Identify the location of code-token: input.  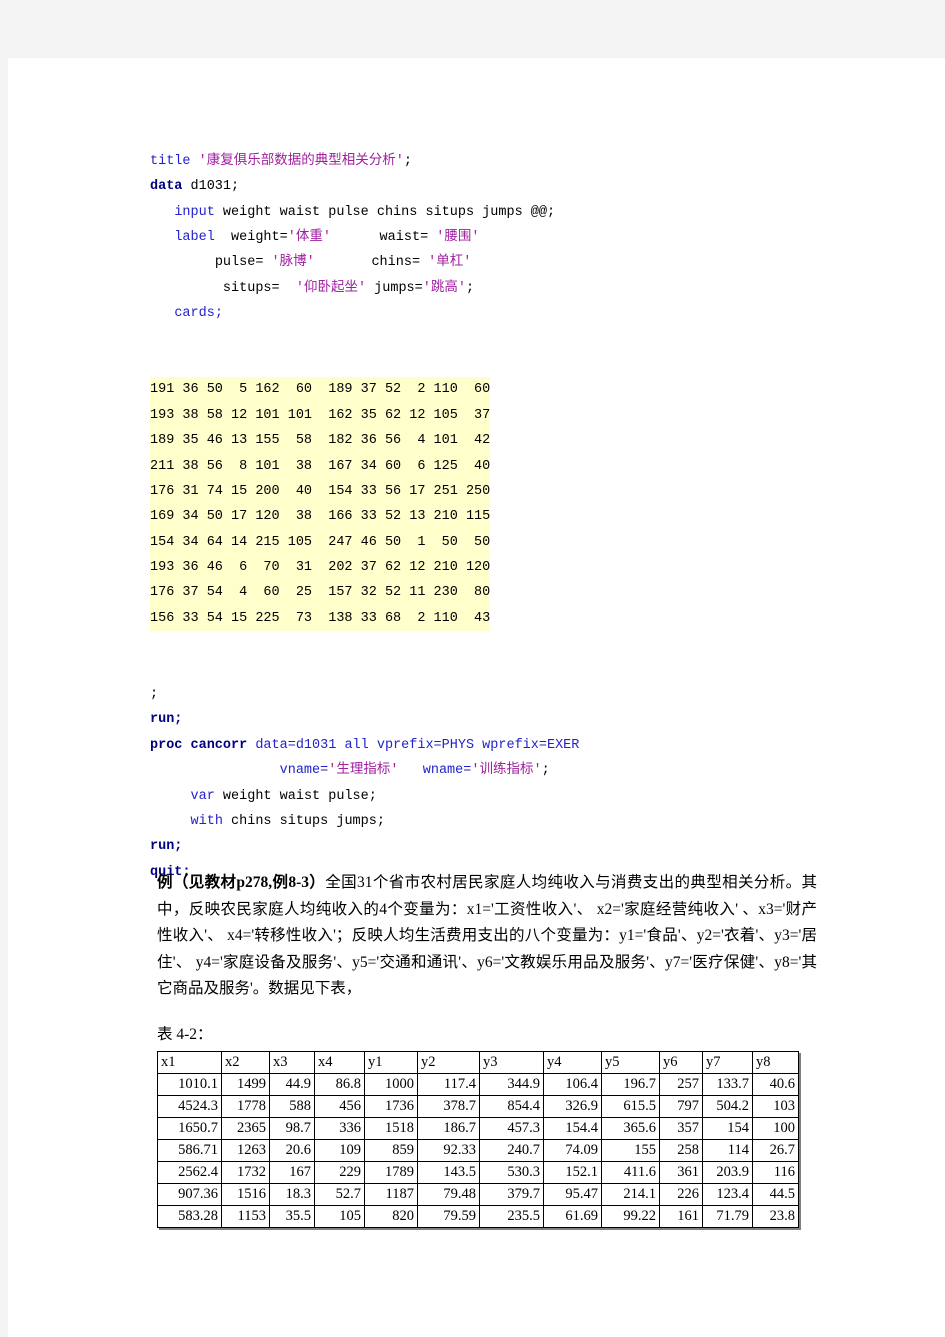
(194, 212).